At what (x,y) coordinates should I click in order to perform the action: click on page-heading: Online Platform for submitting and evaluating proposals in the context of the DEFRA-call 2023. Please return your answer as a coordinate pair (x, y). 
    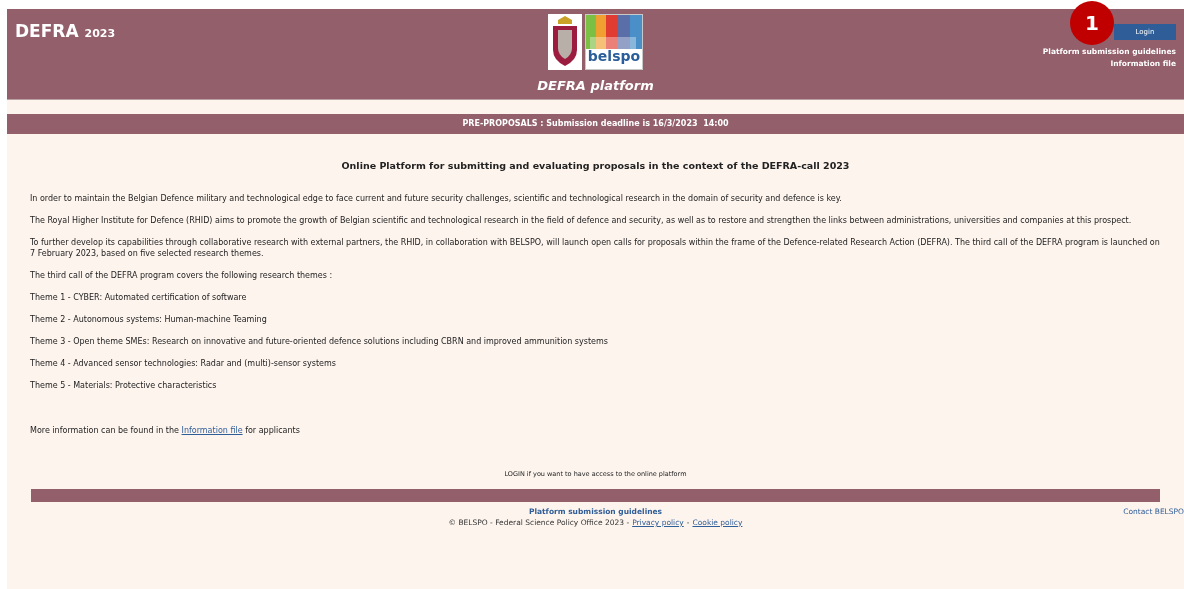
    Looking at the image, I should click on (595, 166).